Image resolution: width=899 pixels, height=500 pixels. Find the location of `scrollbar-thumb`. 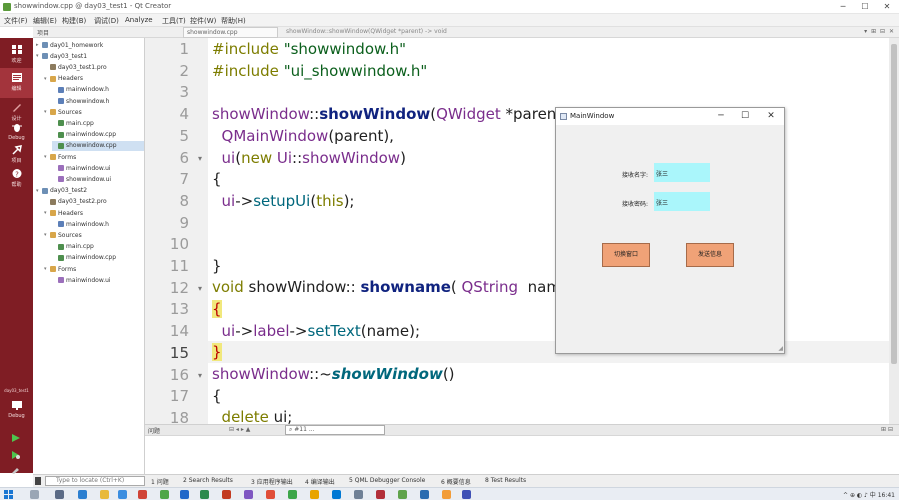

scrollbar-thumb is located at coordinates (894, 204).